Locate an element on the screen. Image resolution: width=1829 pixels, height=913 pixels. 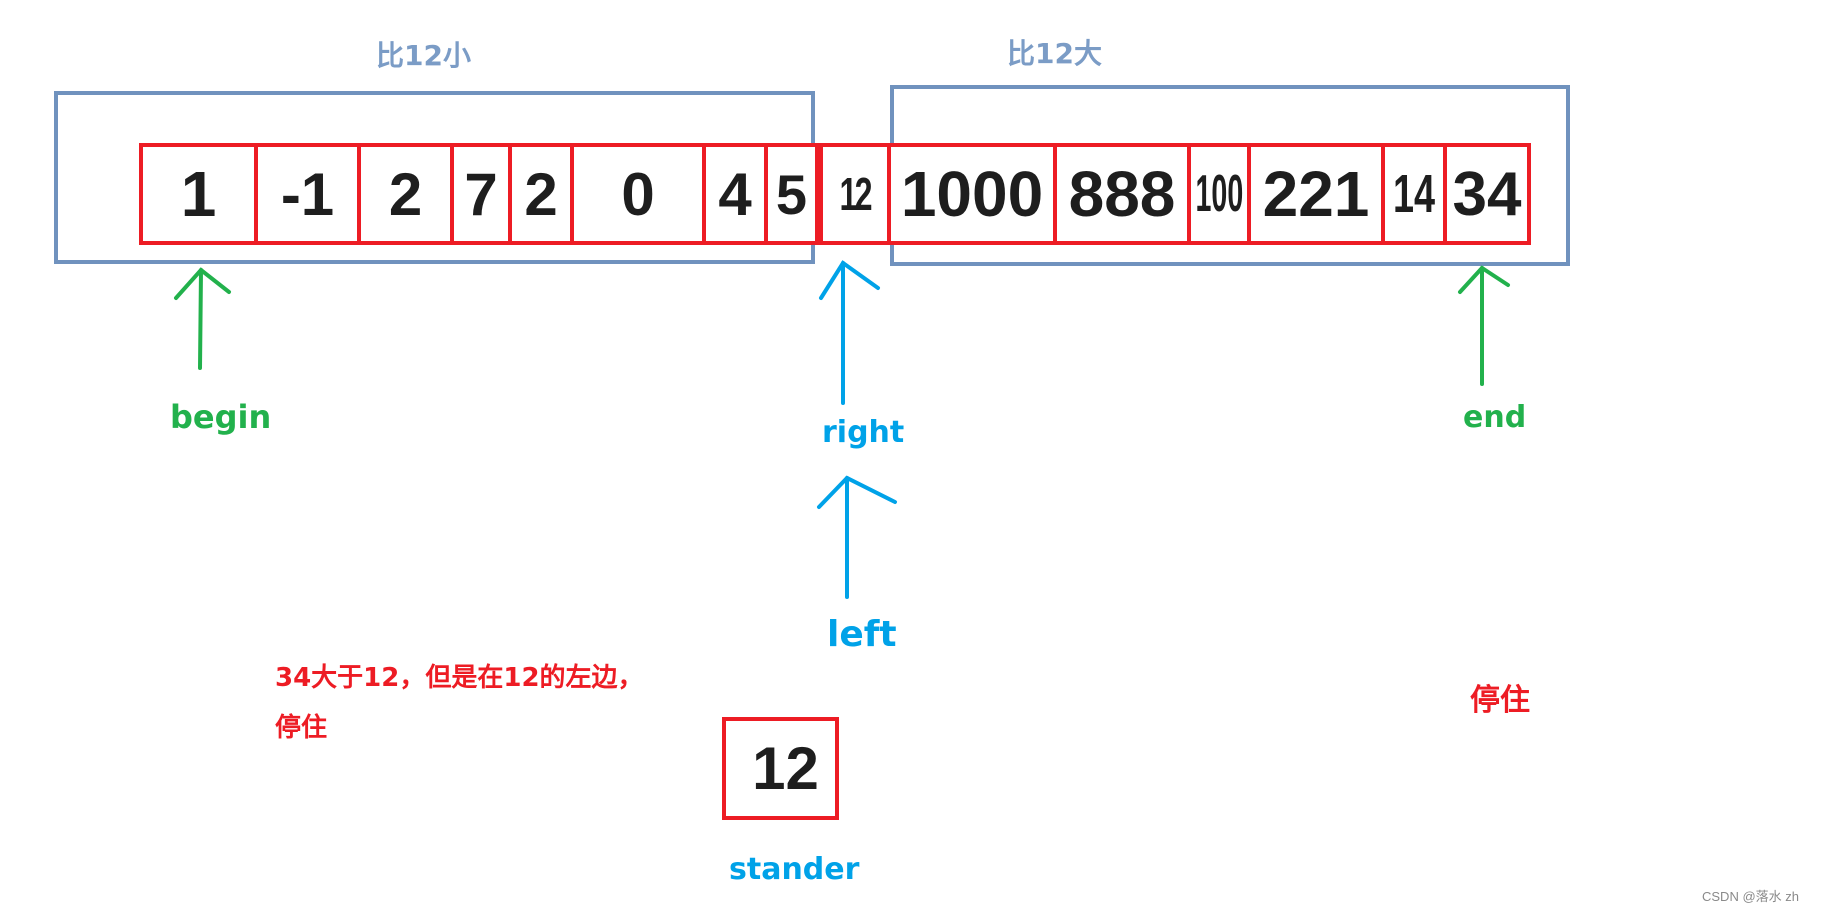
left-note-line2: 停住 is located at coordinates (301, 728).